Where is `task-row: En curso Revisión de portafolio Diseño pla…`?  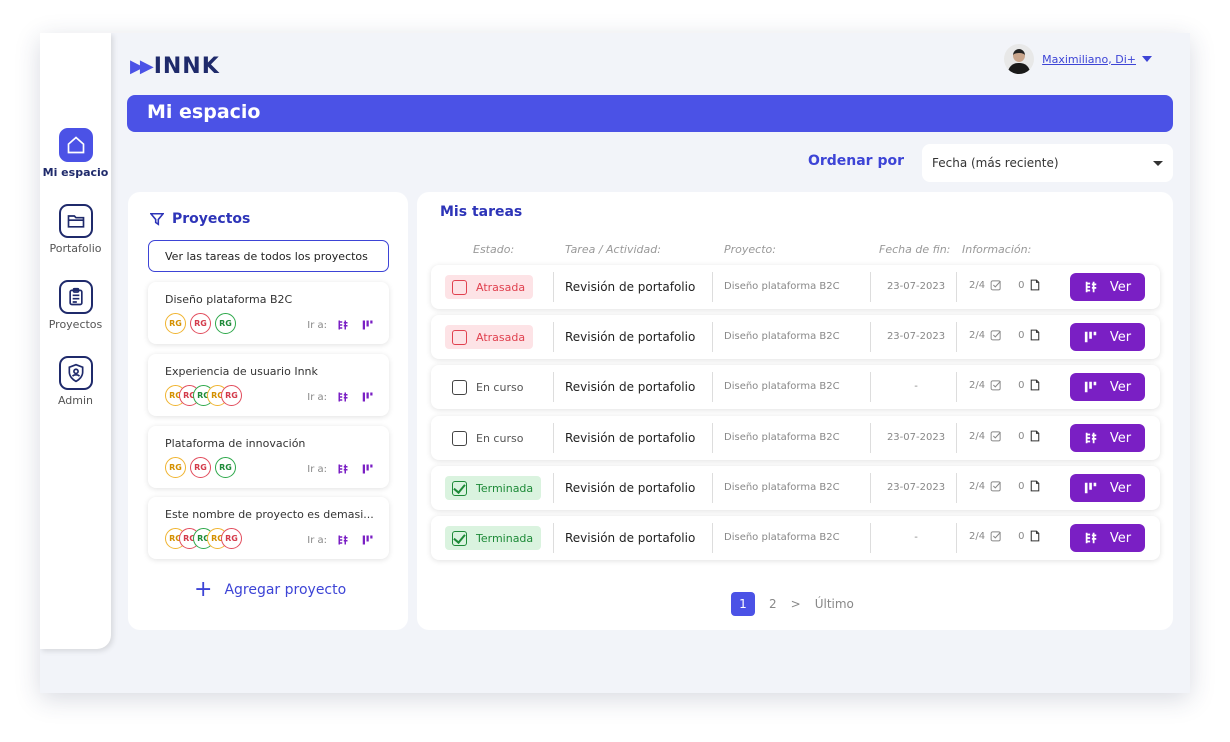 task-row: En curso Revisión de portafolio Diseño pla… is located at coordinates (795, 387).